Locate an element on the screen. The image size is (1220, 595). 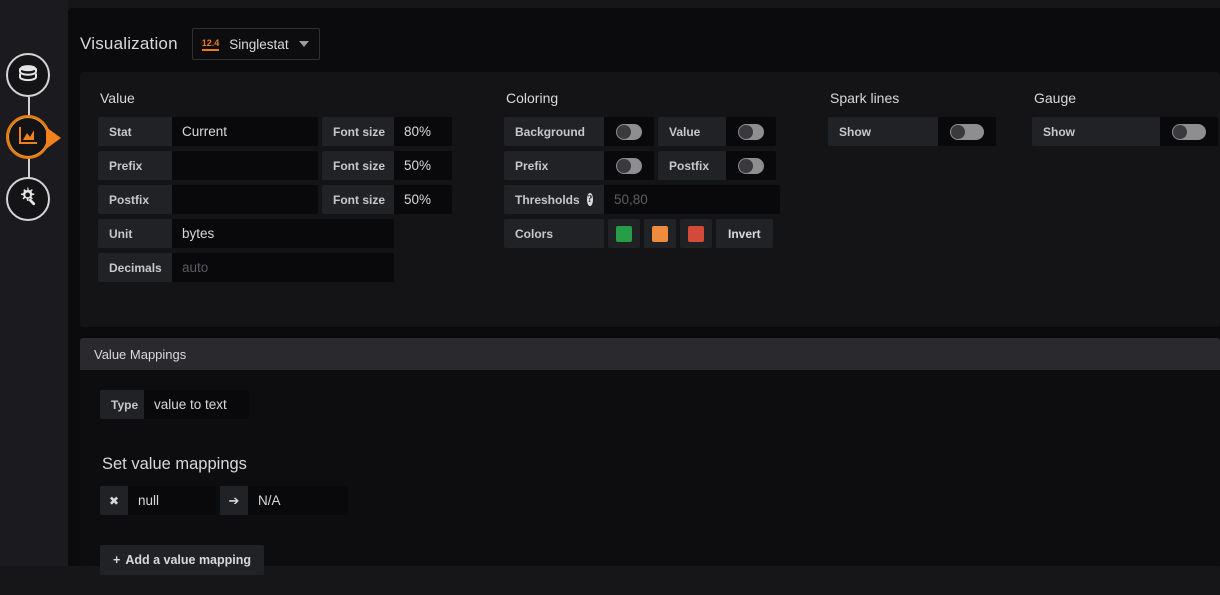
coloring-postfix-toggle is located at coordinates (751, 165).